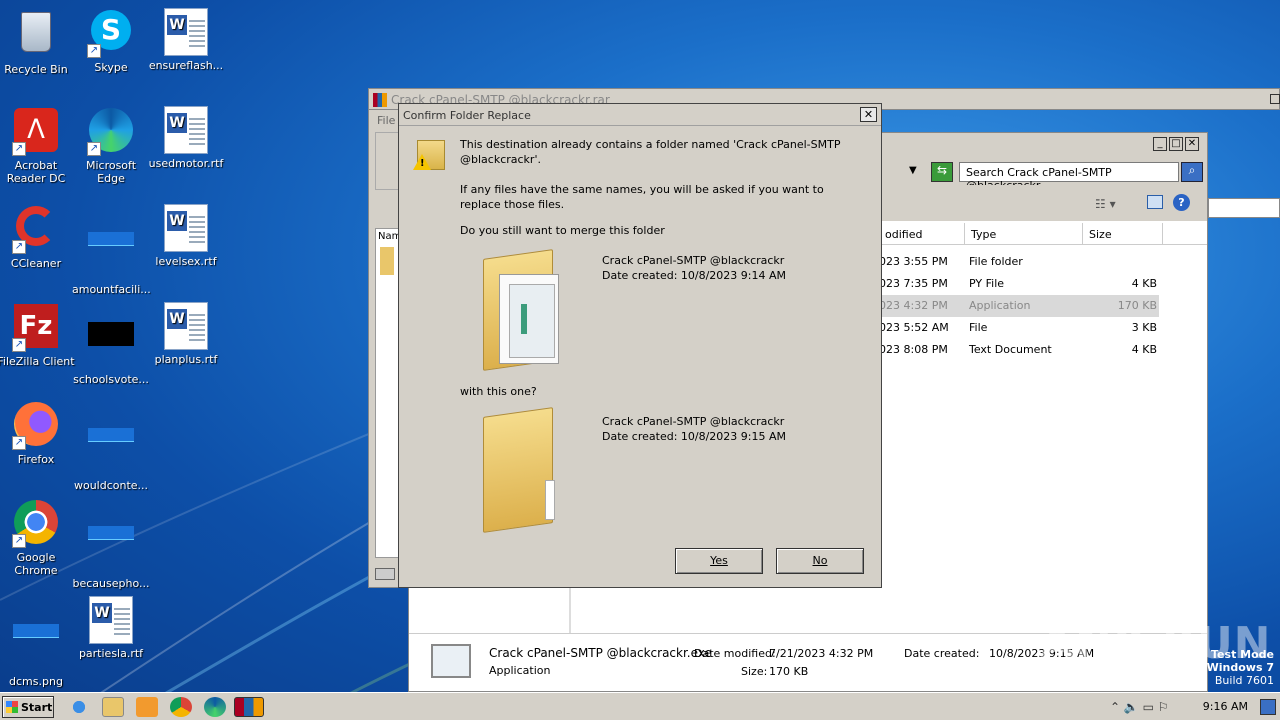 The width and height of the screenshot is (1280, 720). What do you see at coordinates (19, 247) in the screenshot?
I see `shortcut-arrow-icon: ↗` at bounding box center [19, 247].